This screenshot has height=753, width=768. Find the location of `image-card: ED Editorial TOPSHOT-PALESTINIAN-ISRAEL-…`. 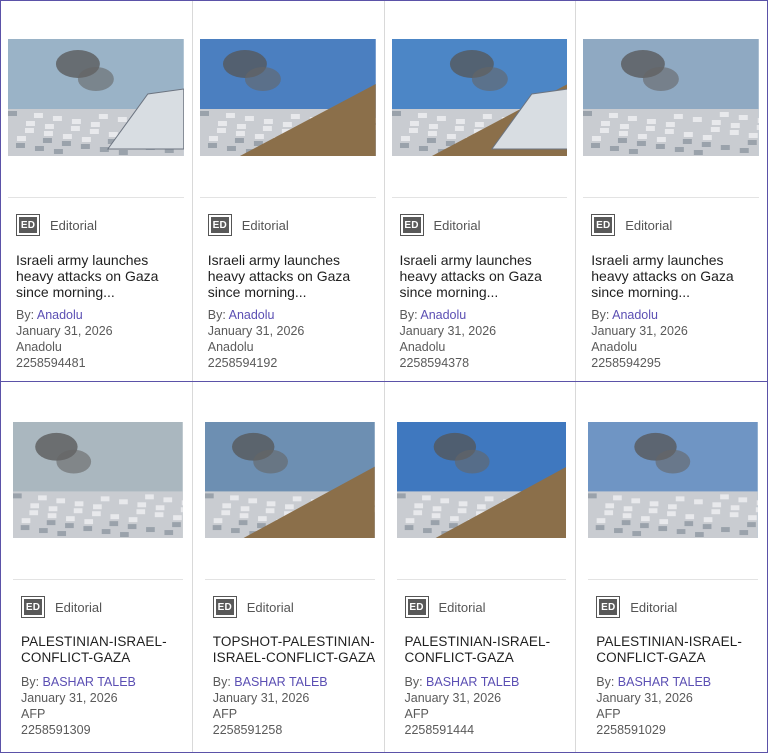

image-card: ED Editorial TOPSHOT-PALESTINIAN-ISRAEL-… is located at coordinates (289, 567).